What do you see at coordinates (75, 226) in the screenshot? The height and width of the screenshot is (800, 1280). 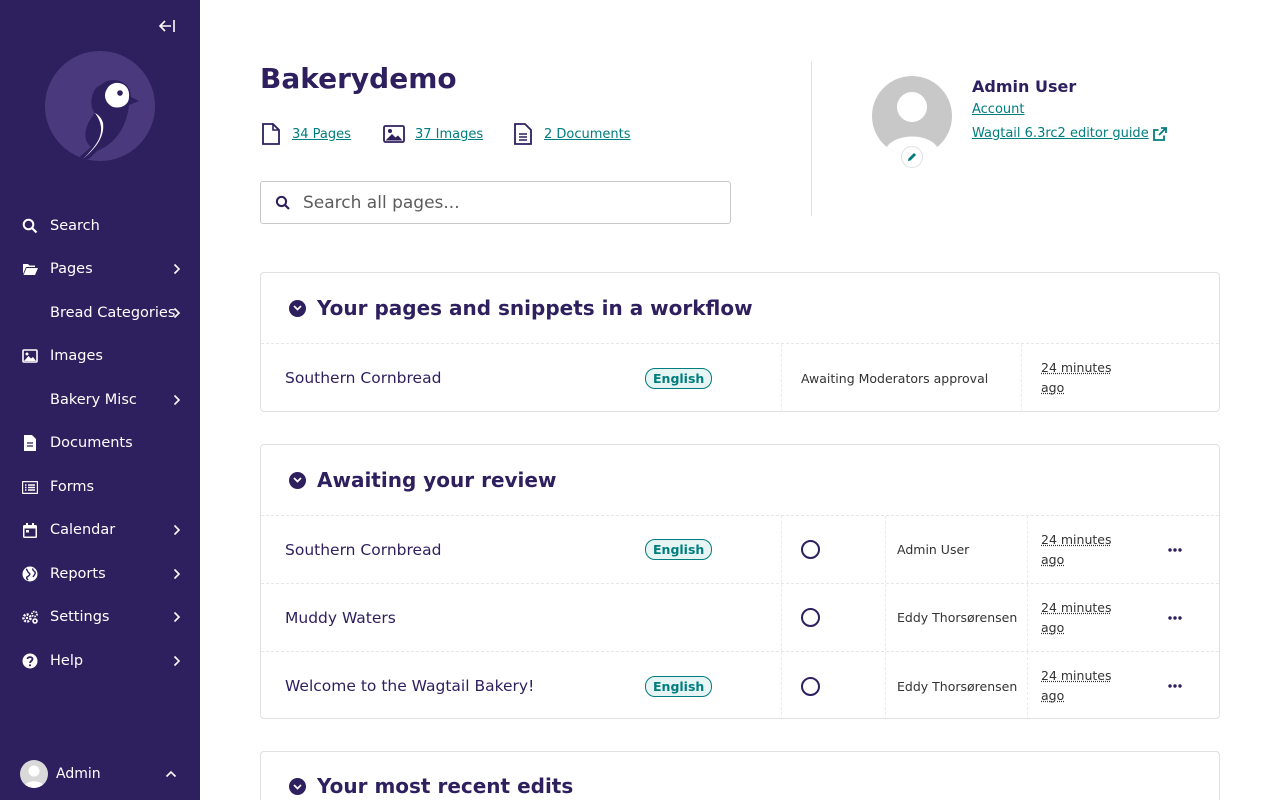 I see `sidebar-item-label: Search` at bounding box center [75, 226].